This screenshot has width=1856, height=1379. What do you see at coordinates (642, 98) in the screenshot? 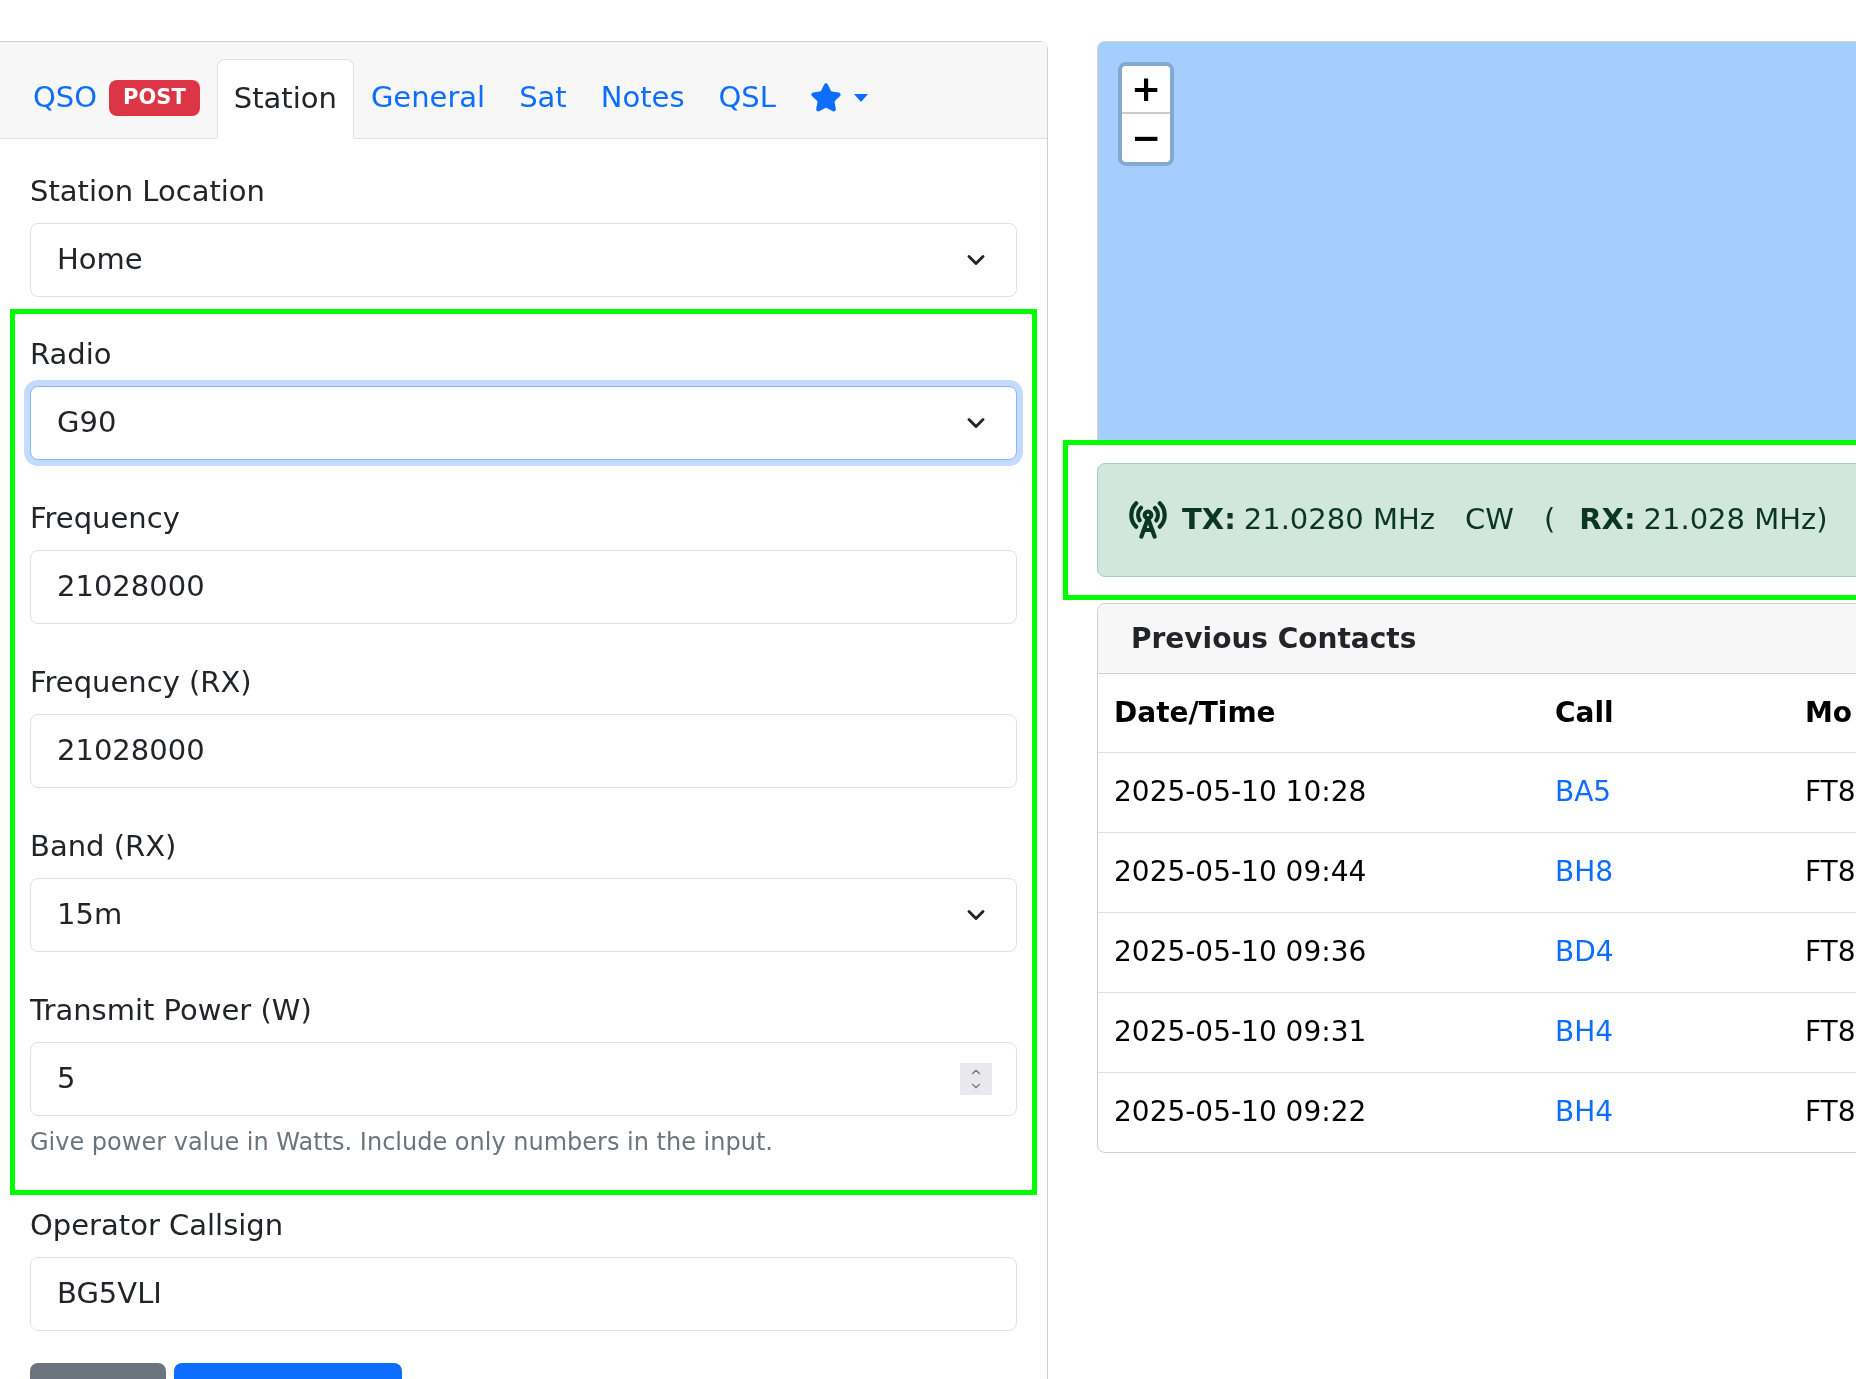
I see `tab: Notes` at bounding box center [642, 98].